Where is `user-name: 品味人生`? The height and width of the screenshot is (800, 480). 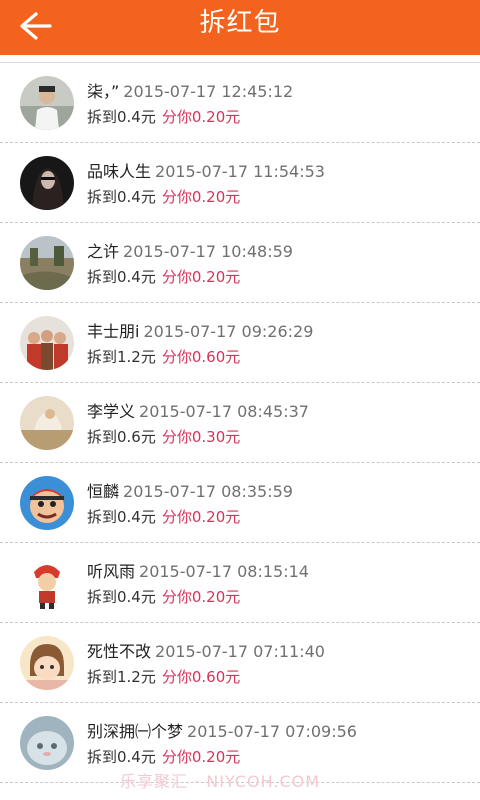 user-name: 品味人生 is located at coordinates (119, 171).